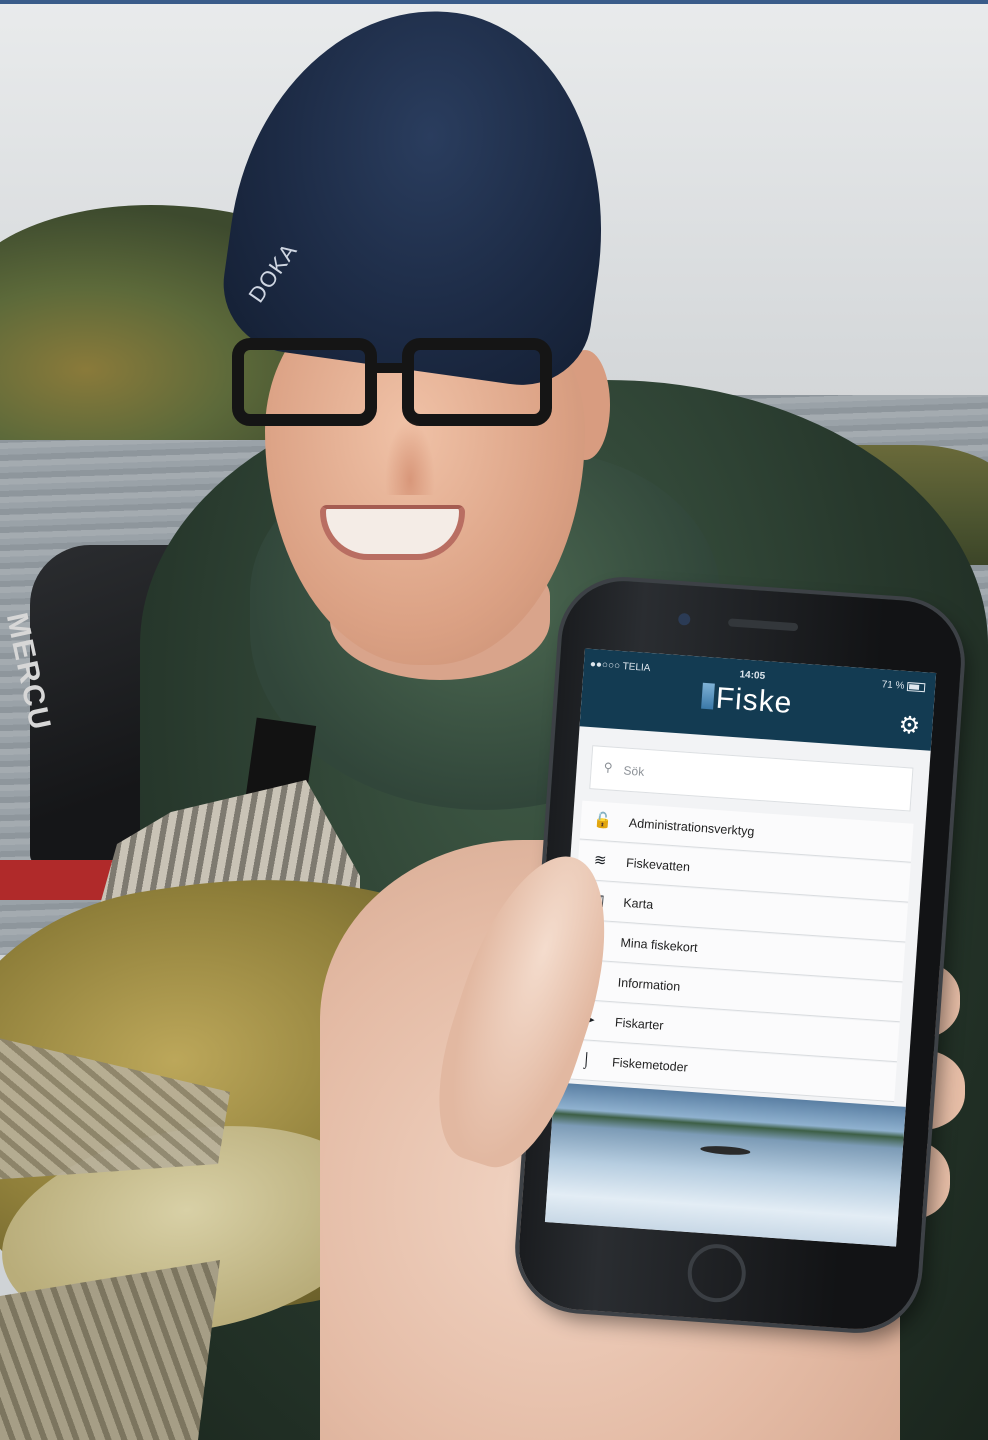 This screenshot has height=1440, width=988. What do you see at coordinates (716, 1273) in the screenshot?
I see `home-button` at bounding box center [716, 1273].